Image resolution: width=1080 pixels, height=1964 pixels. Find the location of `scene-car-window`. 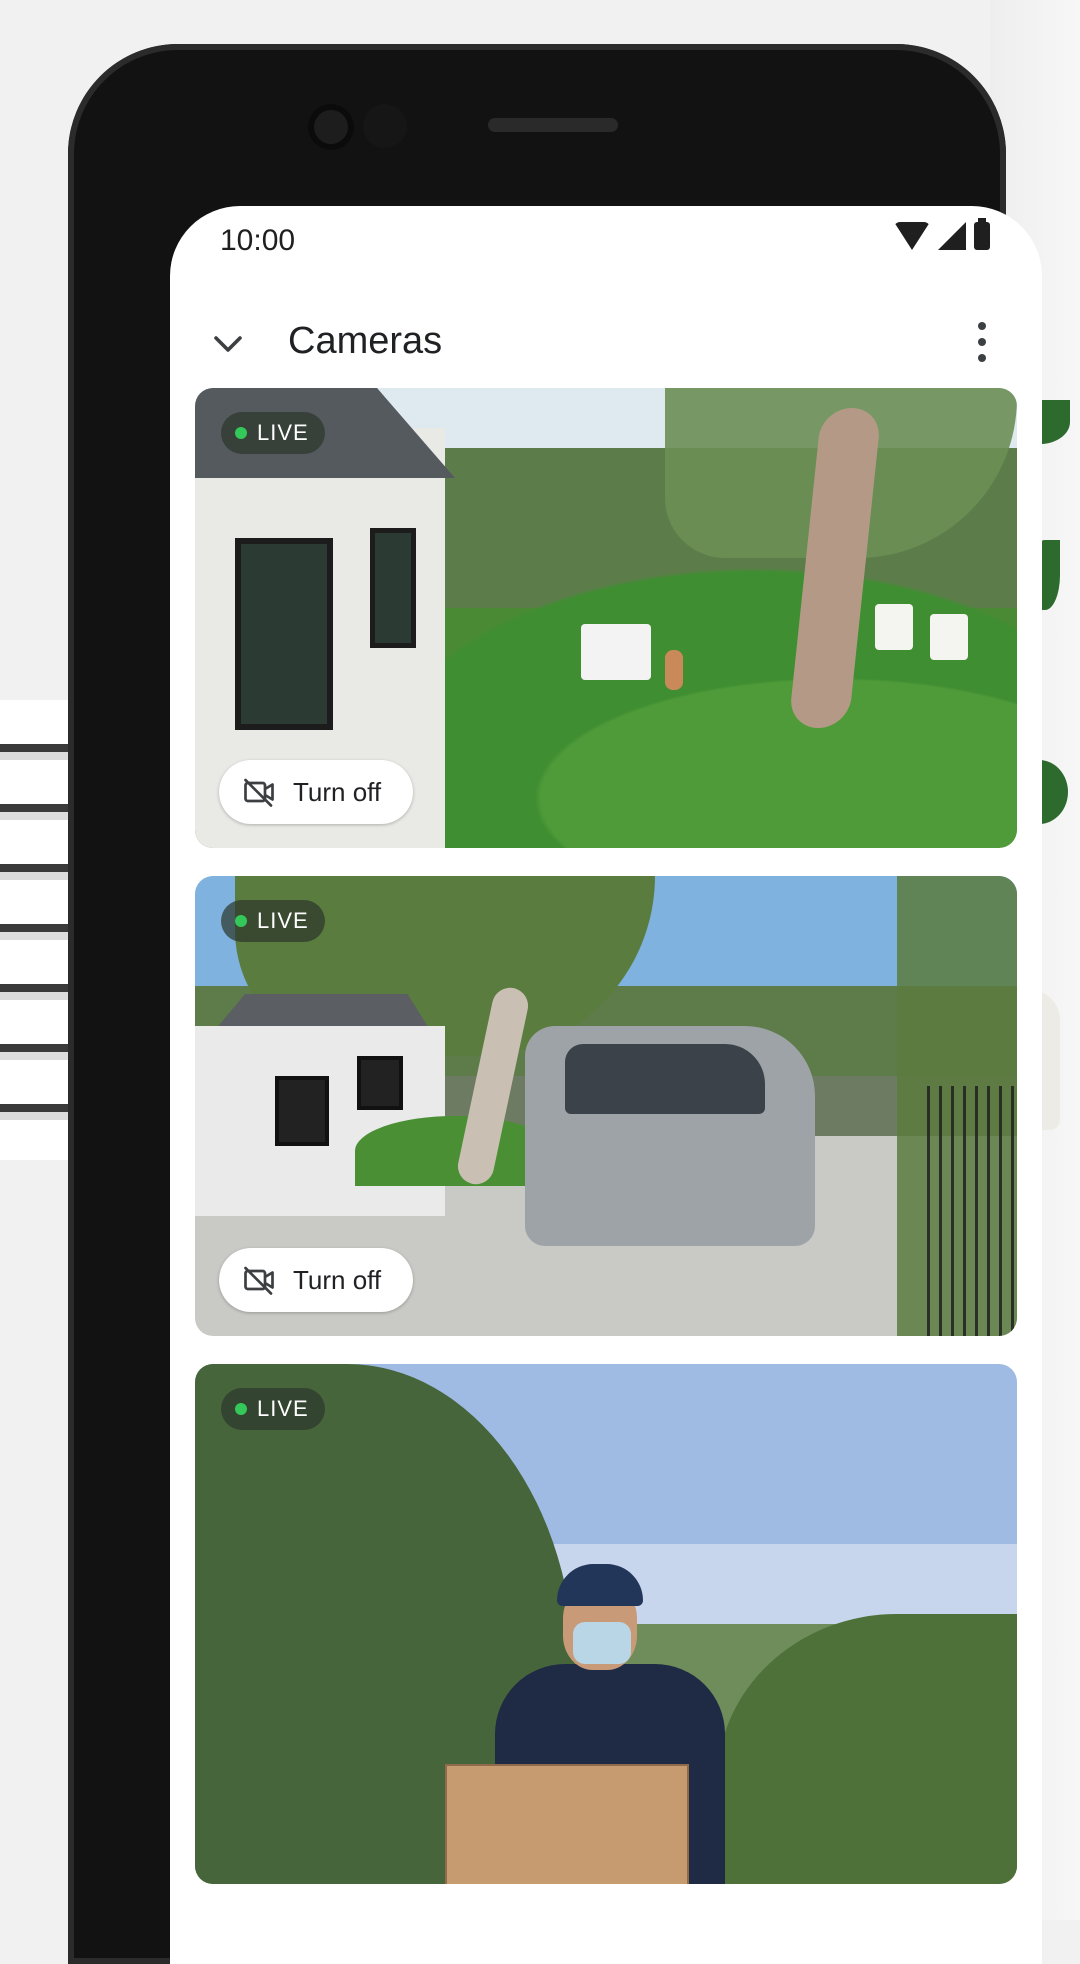

scene-car-window is located at coordinates (665, 1079).